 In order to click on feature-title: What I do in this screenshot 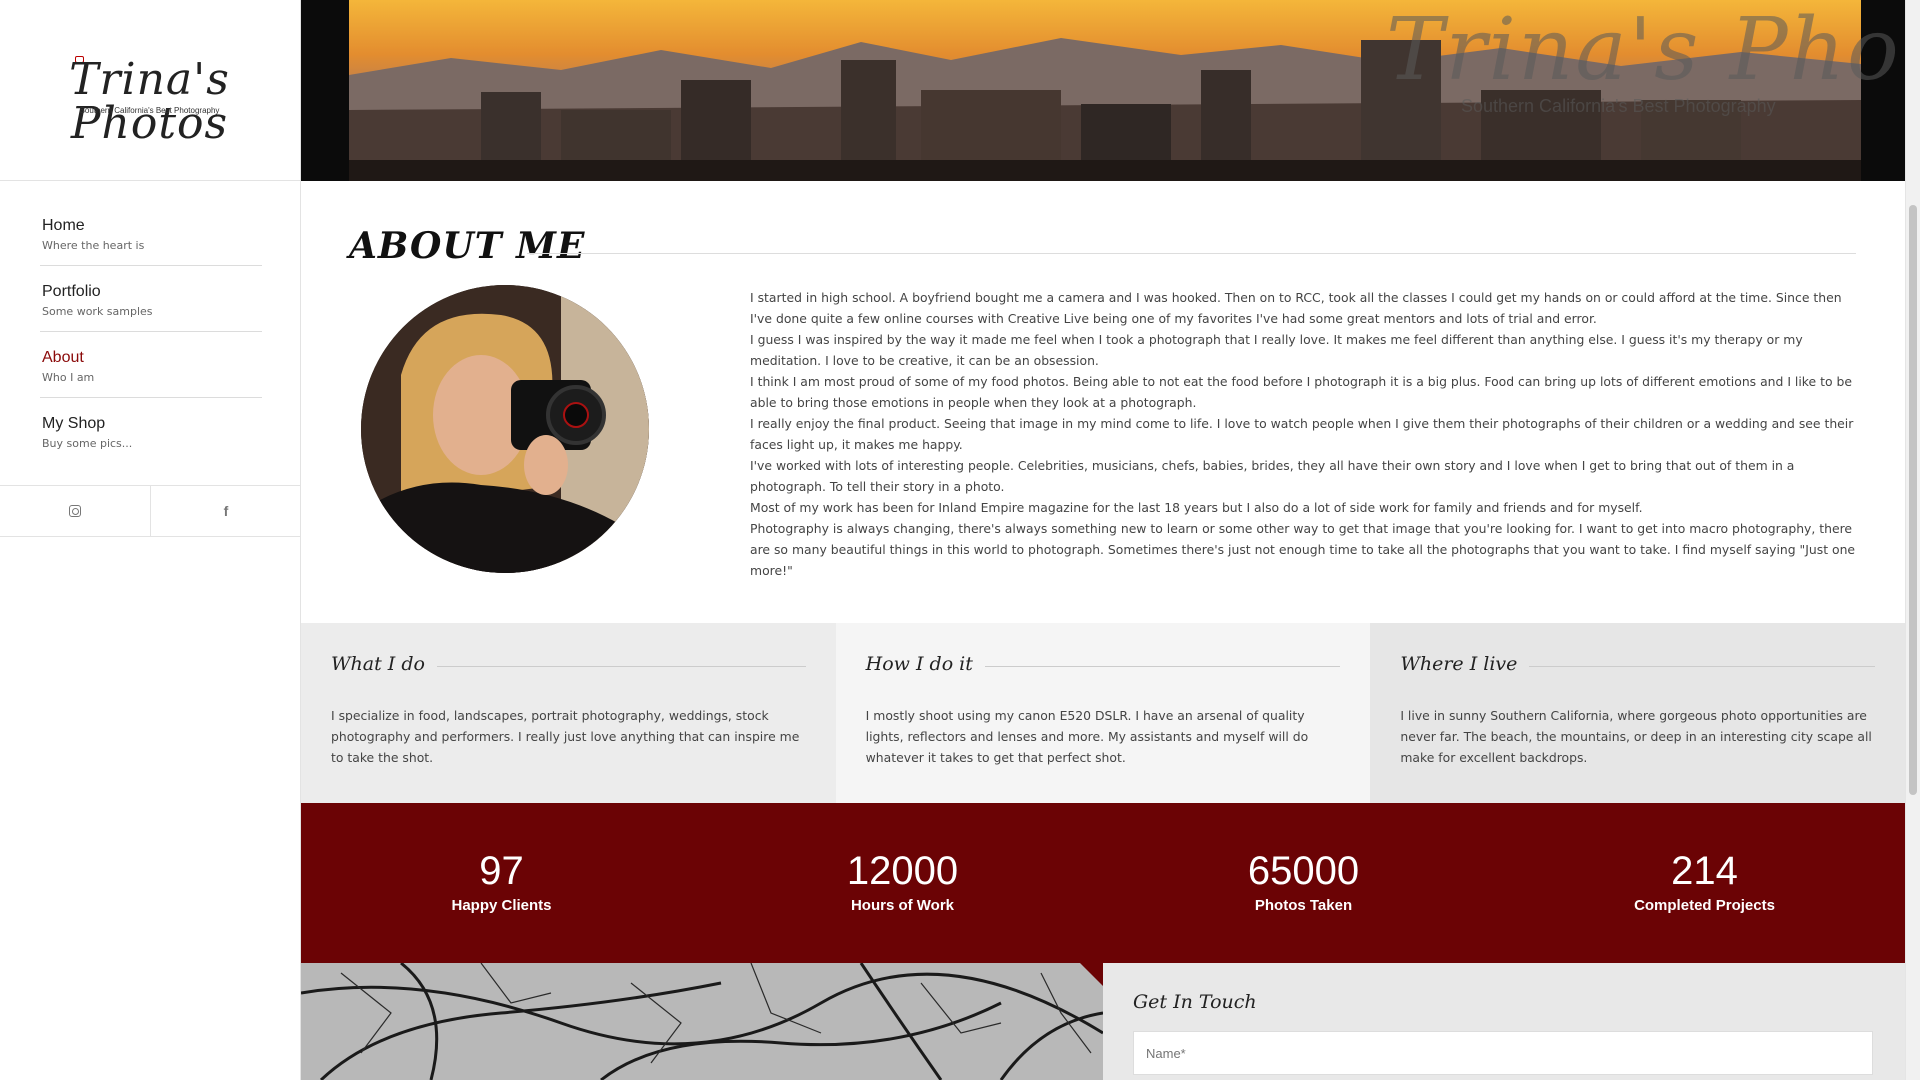, I will do `click(384, 664)`.